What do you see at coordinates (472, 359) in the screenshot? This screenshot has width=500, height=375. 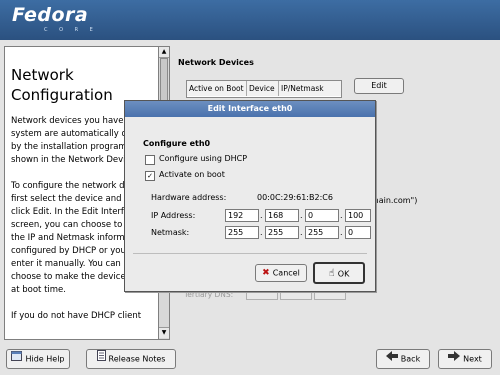 I see `next-label: Next` at bounding box center [472, 359].